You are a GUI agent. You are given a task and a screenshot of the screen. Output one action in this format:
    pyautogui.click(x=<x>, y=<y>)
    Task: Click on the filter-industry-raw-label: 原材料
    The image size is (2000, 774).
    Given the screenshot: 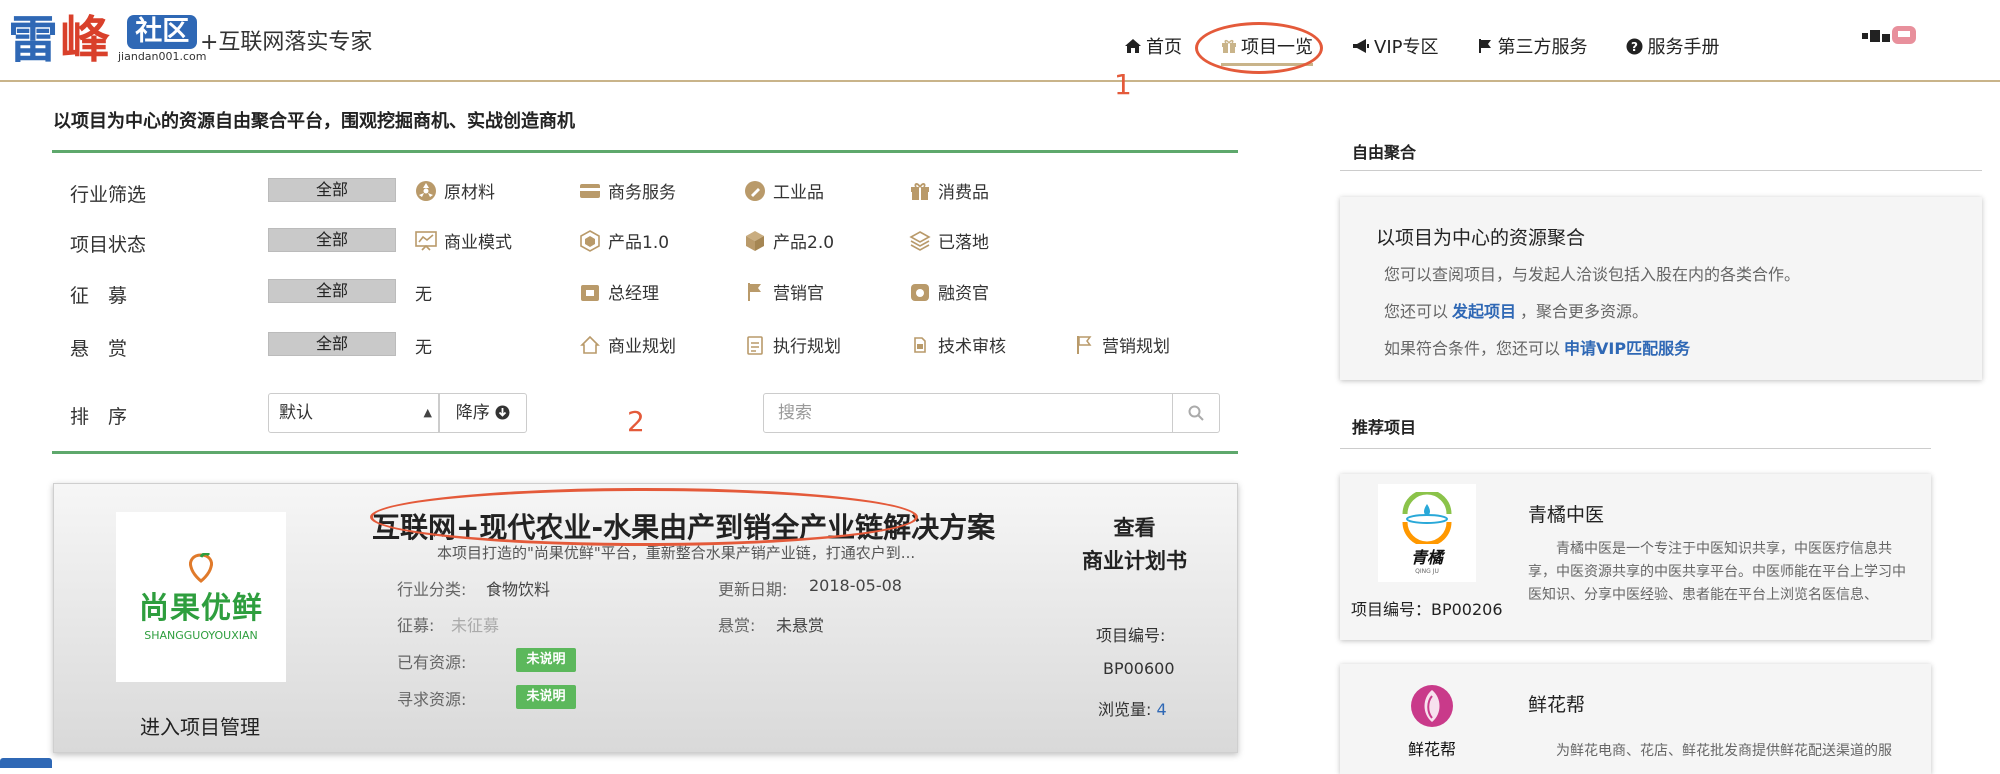 What is the action you would take?
    pyautogui.click(x=469, y=193)
    